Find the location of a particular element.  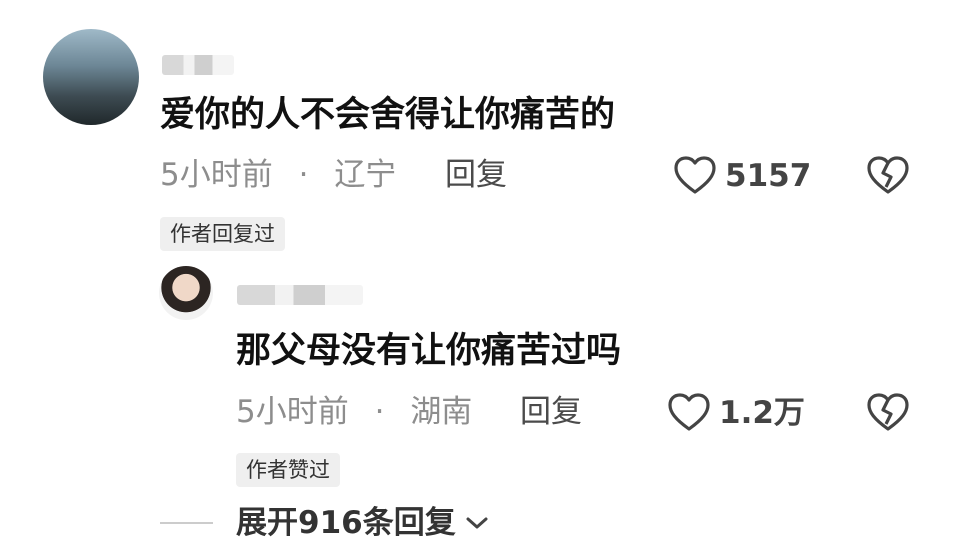

expand-replies-label: 展开916条回复 is located at coordinates (346, 523).